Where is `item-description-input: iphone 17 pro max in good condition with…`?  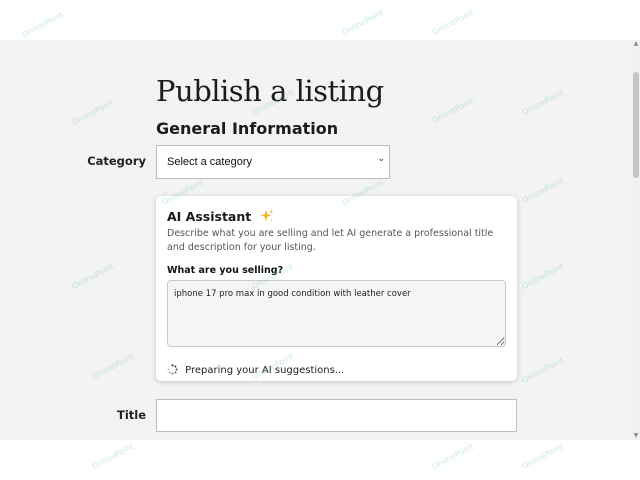 item-description-input: iphone 17 pro max in good condition with… is located at coordinates (336, 313).